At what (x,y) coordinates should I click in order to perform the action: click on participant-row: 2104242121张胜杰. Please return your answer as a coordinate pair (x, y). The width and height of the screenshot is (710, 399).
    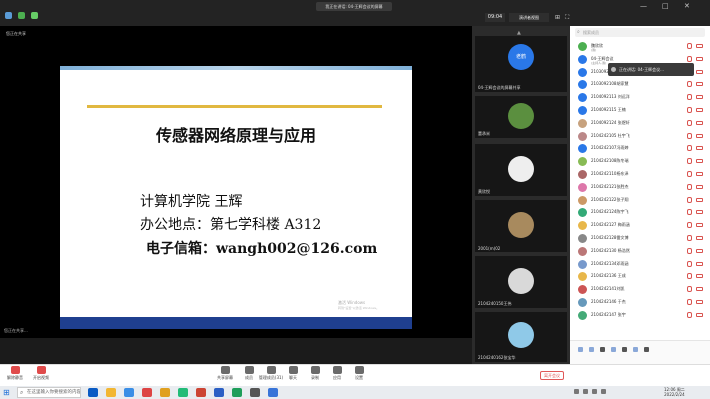
    Looking at the image, I should click on (640, 187).